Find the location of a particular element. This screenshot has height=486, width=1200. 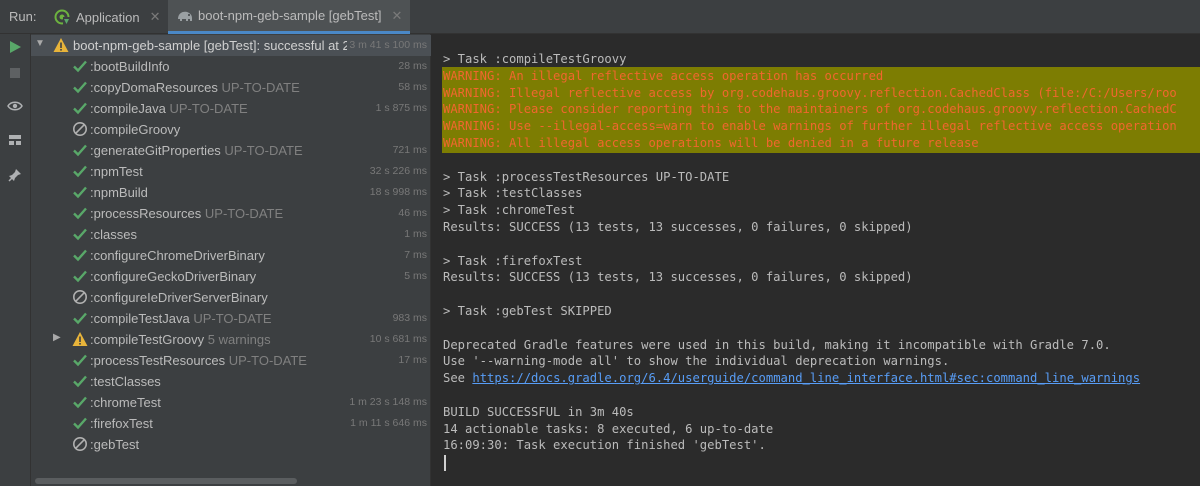

task-name: :chromeTest is located at coordinates (125, 402).